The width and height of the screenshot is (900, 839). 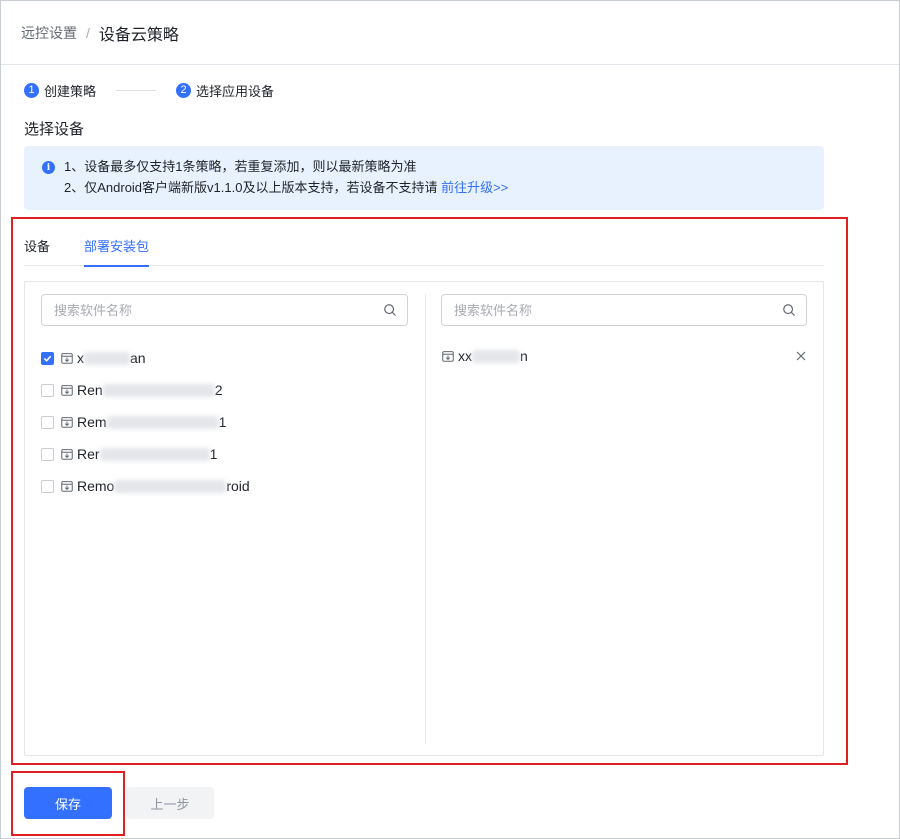 I want to click on left-search-box, so click(x=224, y=310).